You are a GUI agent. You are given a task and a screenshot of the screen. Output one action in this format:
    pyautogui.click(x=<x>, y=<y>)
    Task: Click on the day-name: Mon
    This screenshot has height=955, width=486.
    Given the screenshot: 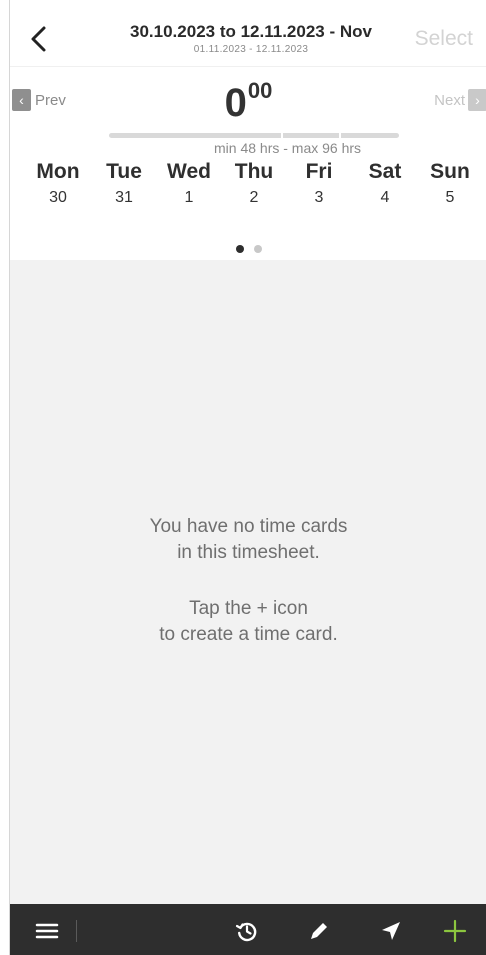 What is the action you would take?
    pyautogui.click(x=58, y=171)
    